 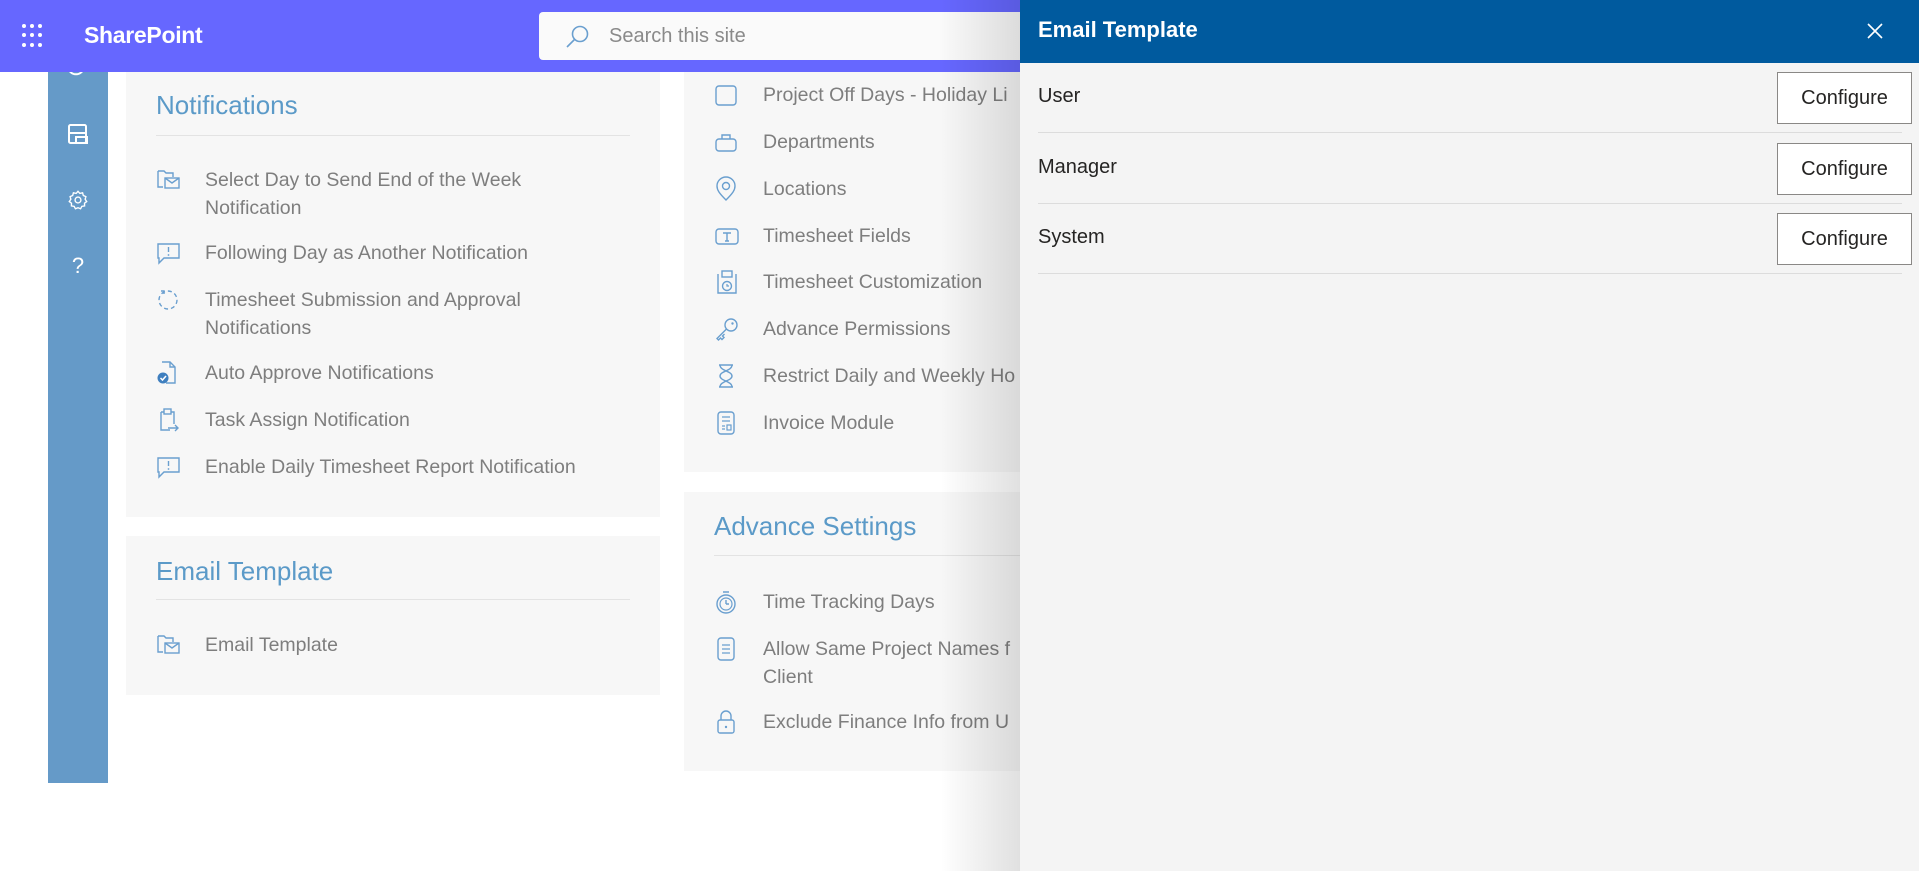 I want to click on key-icon, so click(x=729, y=329).